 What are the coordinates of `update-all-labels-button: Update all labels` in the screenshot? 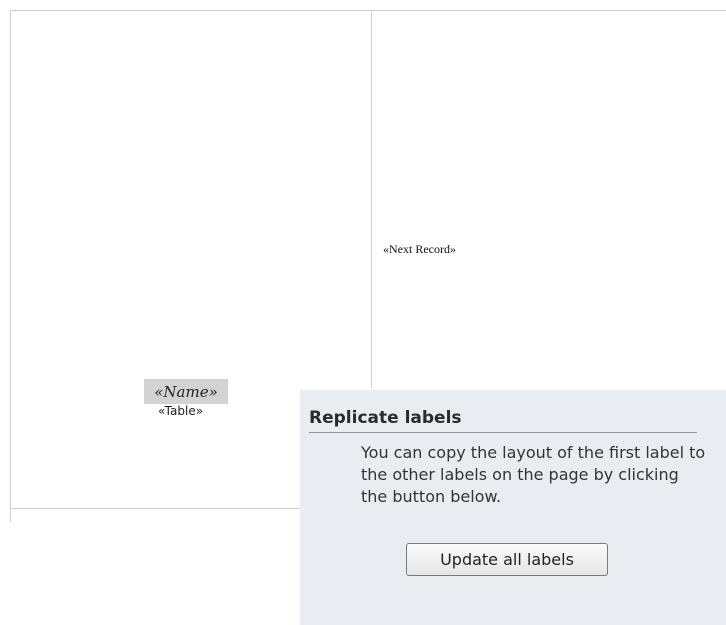 It's located at (507, 559).